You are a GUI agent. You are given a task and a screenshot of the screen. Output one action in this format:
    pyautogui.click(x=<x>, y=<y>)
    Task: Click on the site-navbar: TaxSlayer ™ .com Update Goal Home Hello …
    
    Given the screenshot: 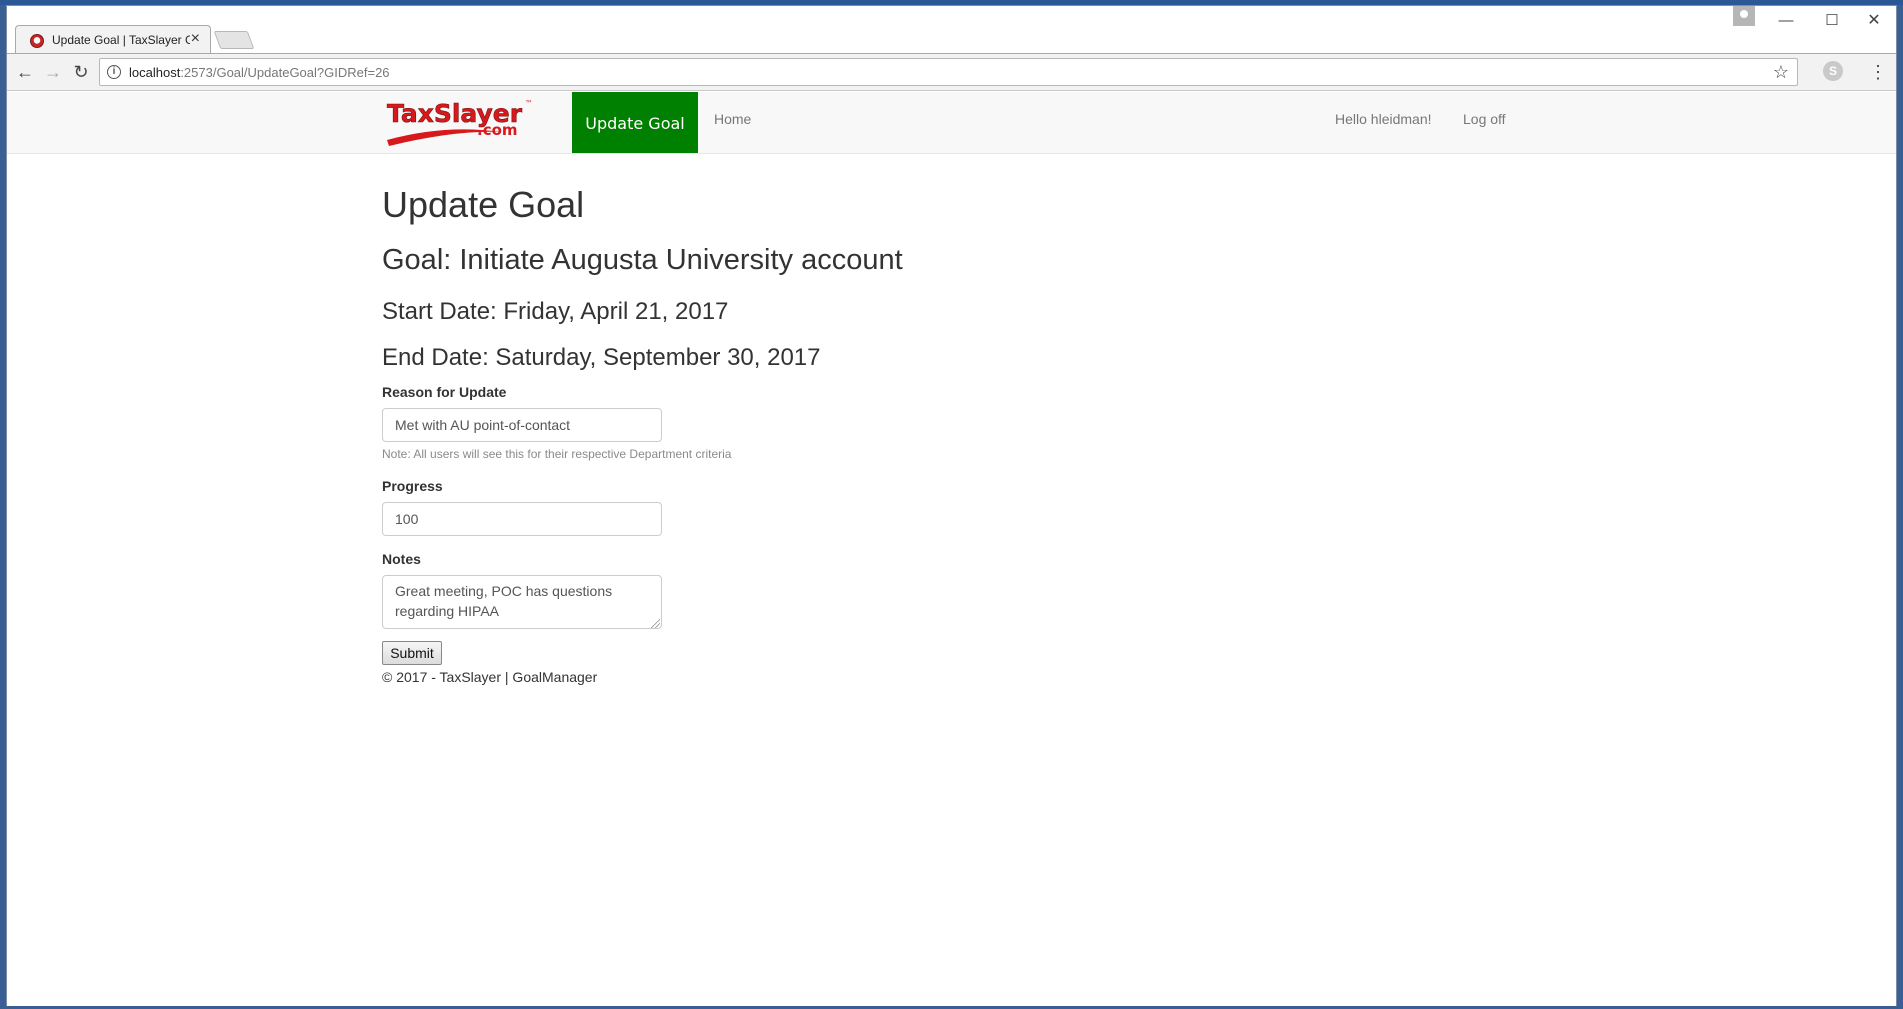 What is the action you would take?
    pyautogui.click(x=951, y=123)
    